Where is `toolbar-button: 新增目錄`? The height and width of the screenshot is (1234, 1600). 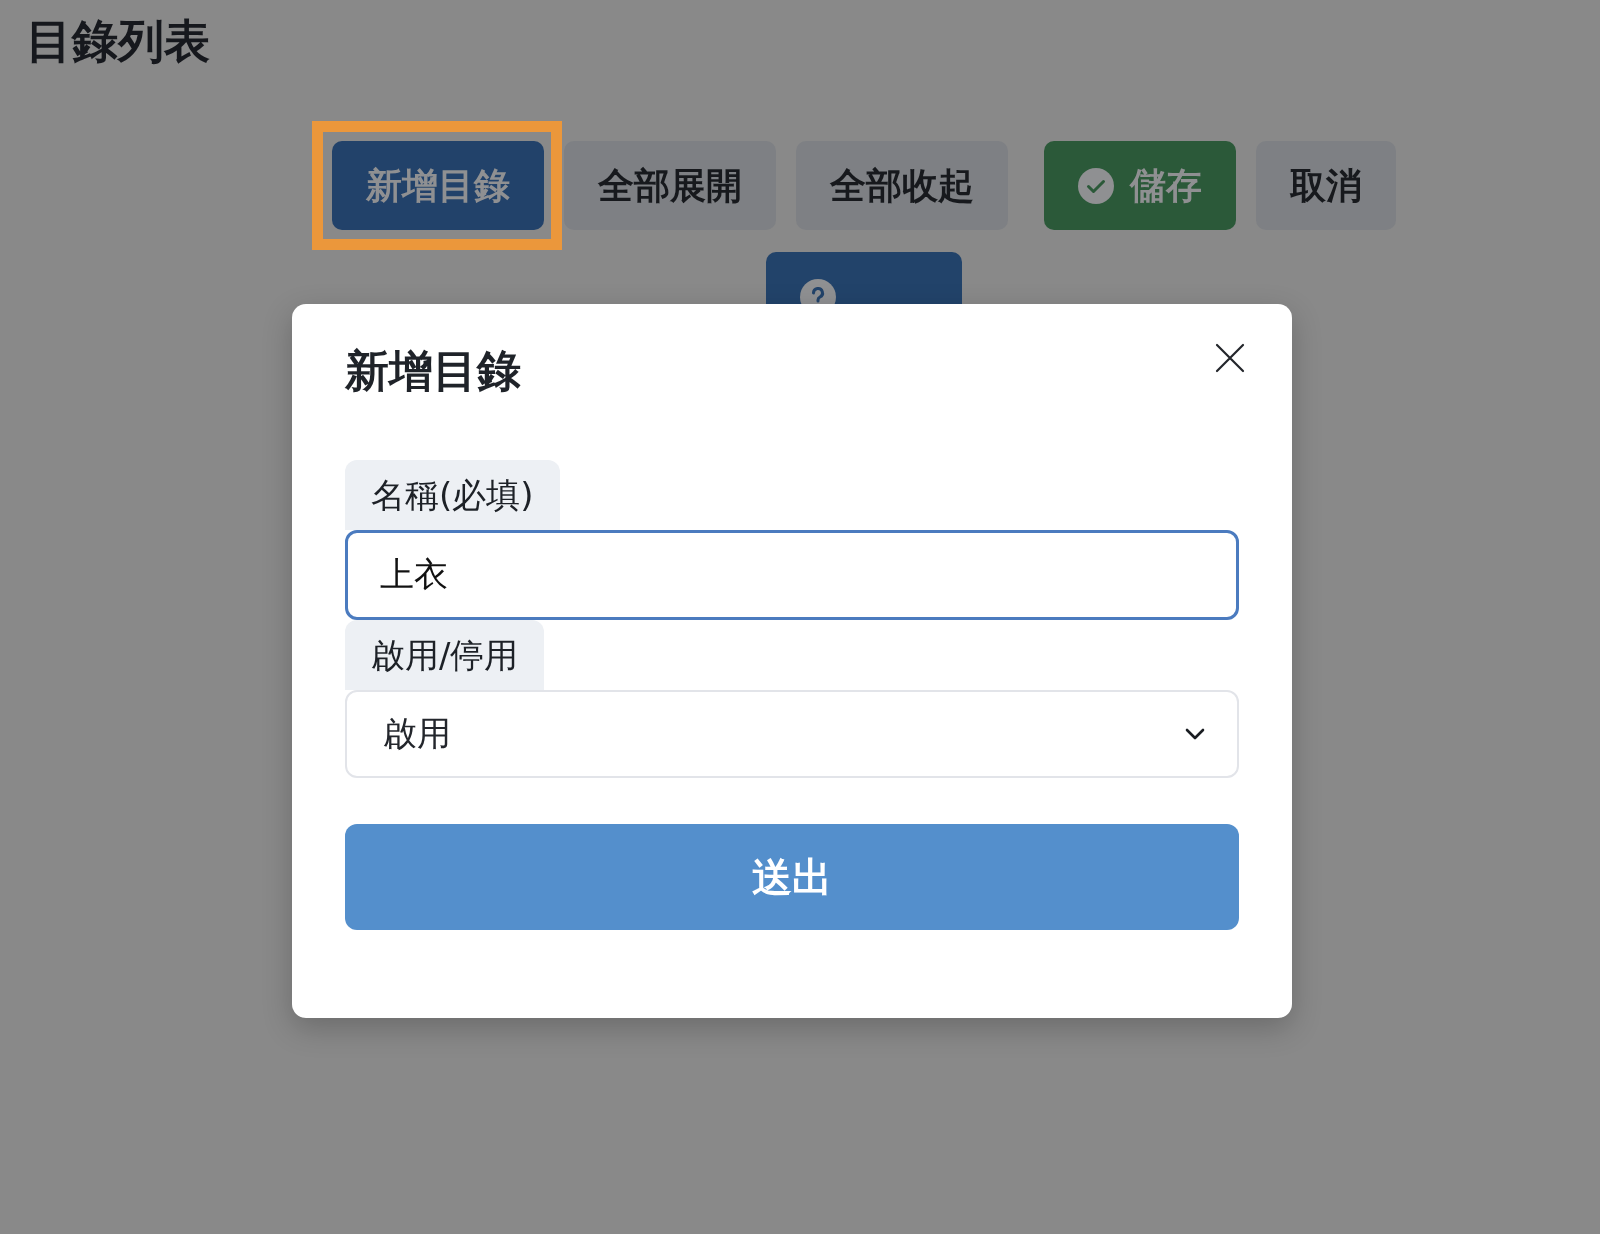
toolbar-button: 新增目錄 is located at coordinates (438, 185).